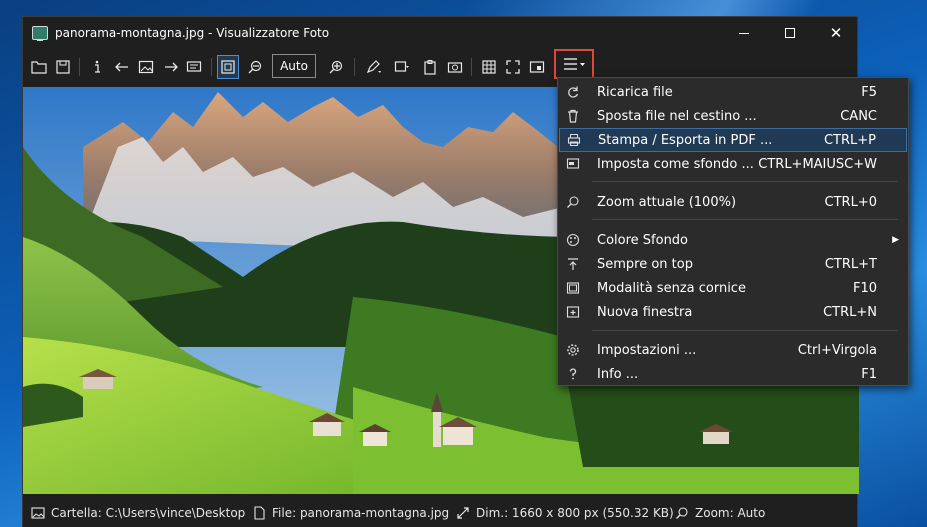 The image size is (927, 527). I want to click on image-folder-icon, so click(38, 513).